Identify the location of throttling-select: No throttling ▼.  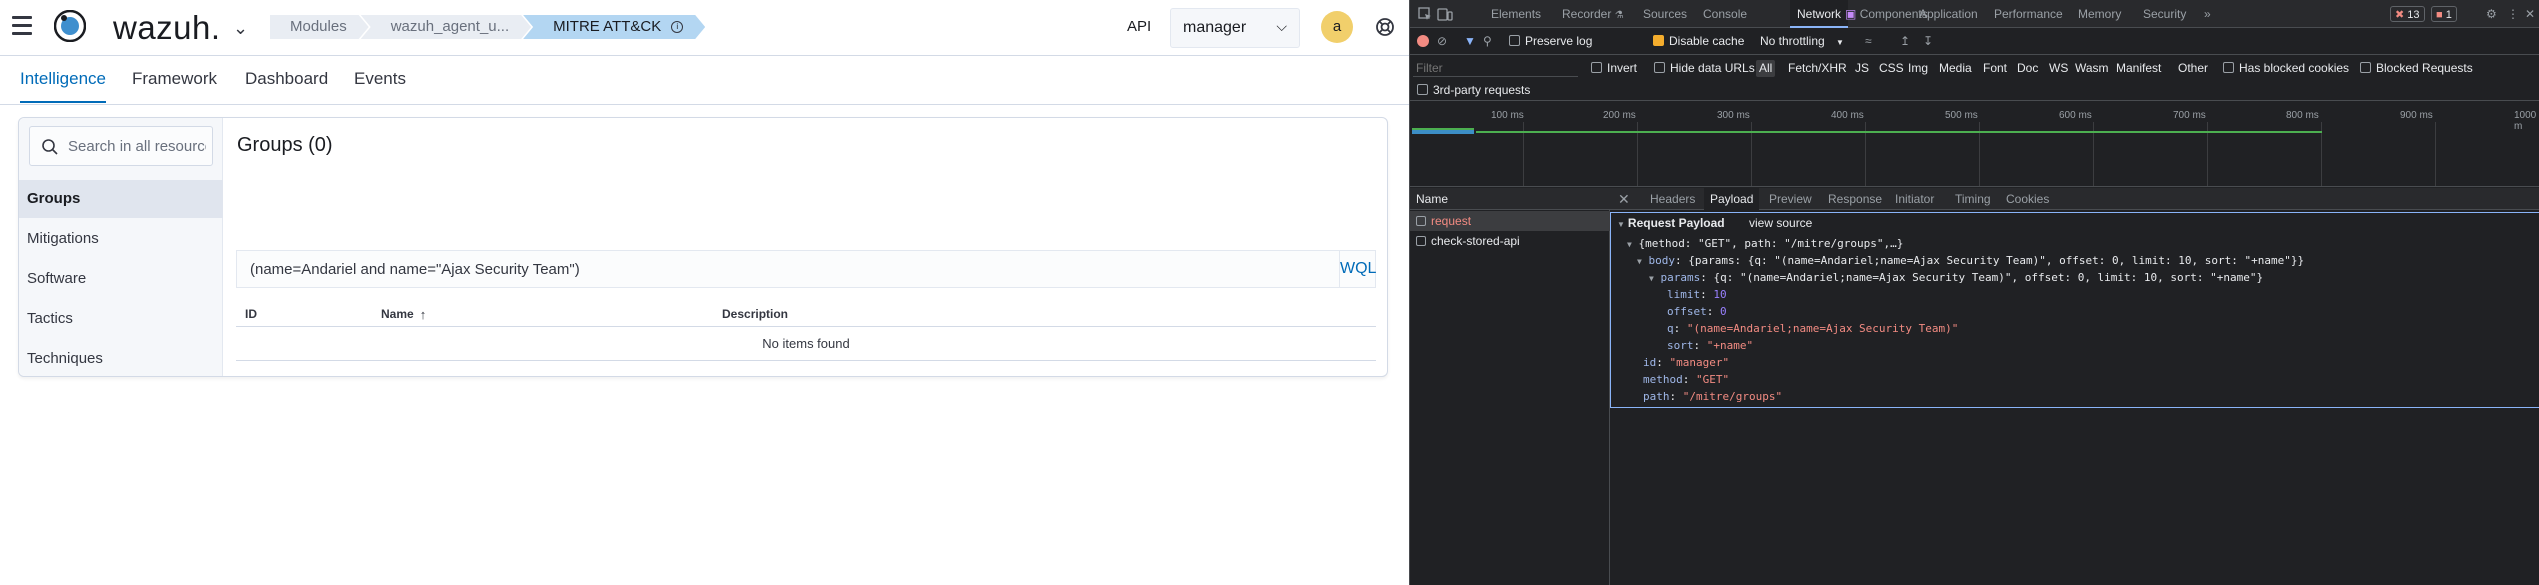
(1802, 41).